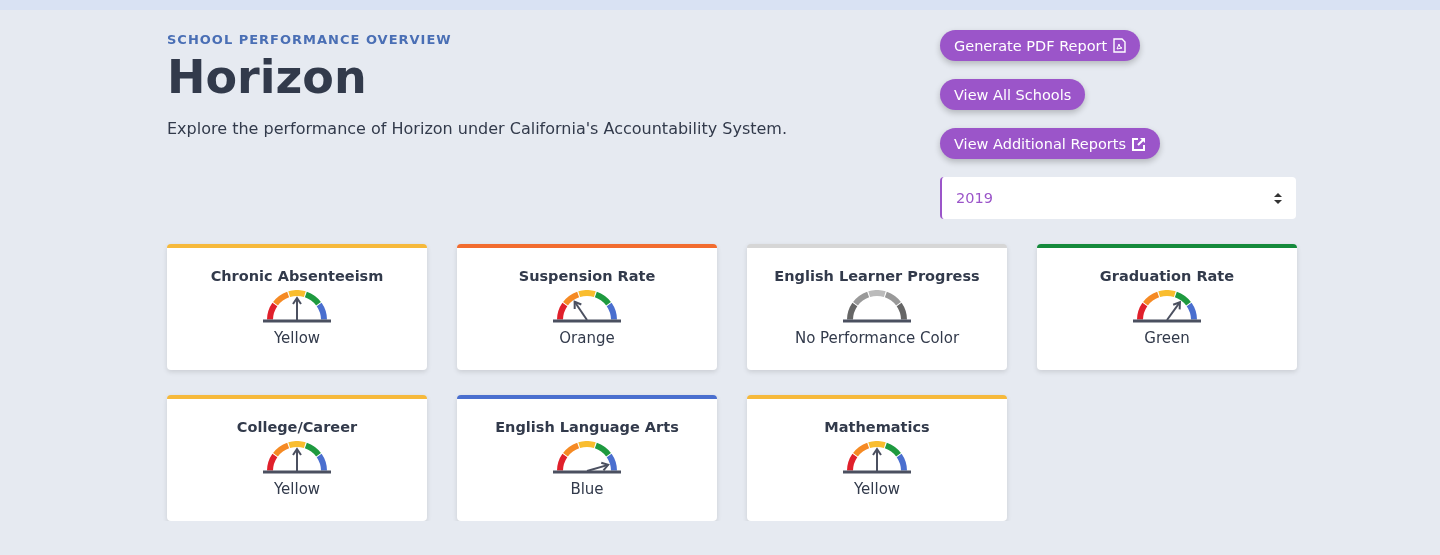 Image resolution: width=1440 pixels, height=555 pixels. I want to click on indicator-title: Chronic Absenteeism, so click(297, 276).